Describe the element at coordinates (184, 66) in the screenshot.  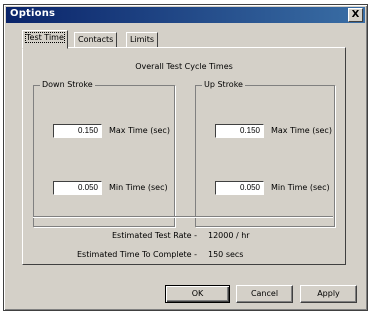
I see `panel-heading: Overall Test Cycle Times` at that location.